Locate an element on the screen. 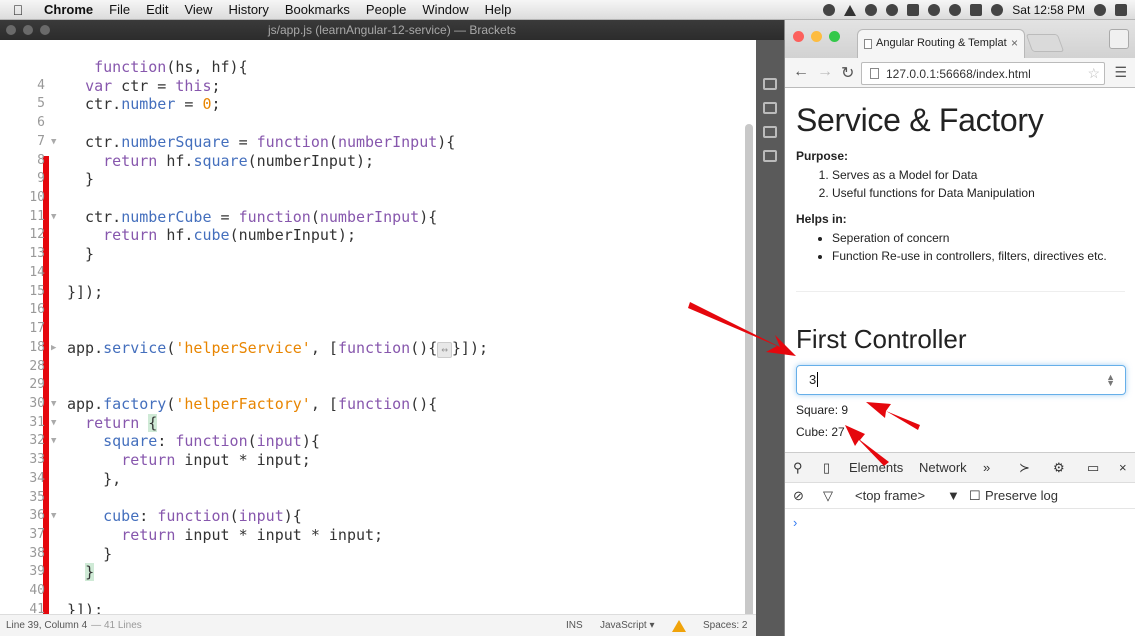 Image resolution: width=1135 pixels, height=636 pixels. menu-help: Help is located at coordinates (498, 9).